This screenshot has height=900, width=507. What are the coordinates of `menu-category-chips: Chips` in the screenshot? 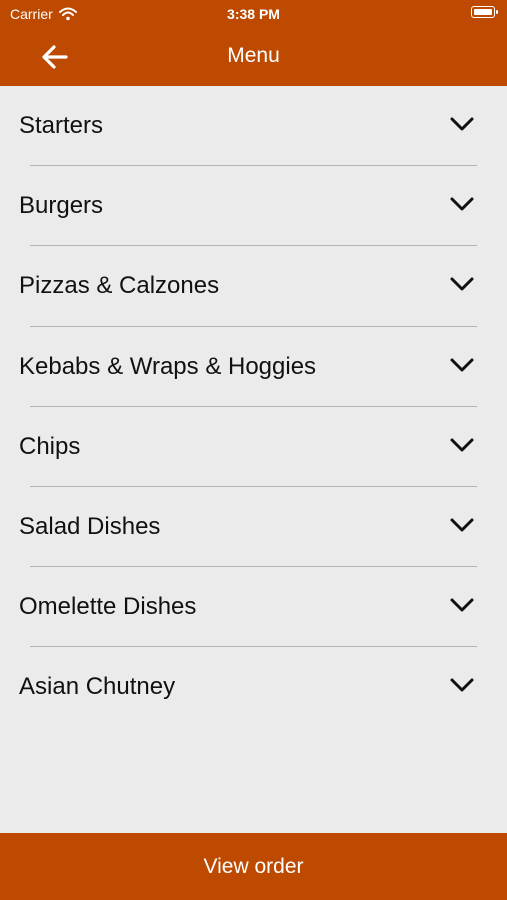 It's located at (253, 447).